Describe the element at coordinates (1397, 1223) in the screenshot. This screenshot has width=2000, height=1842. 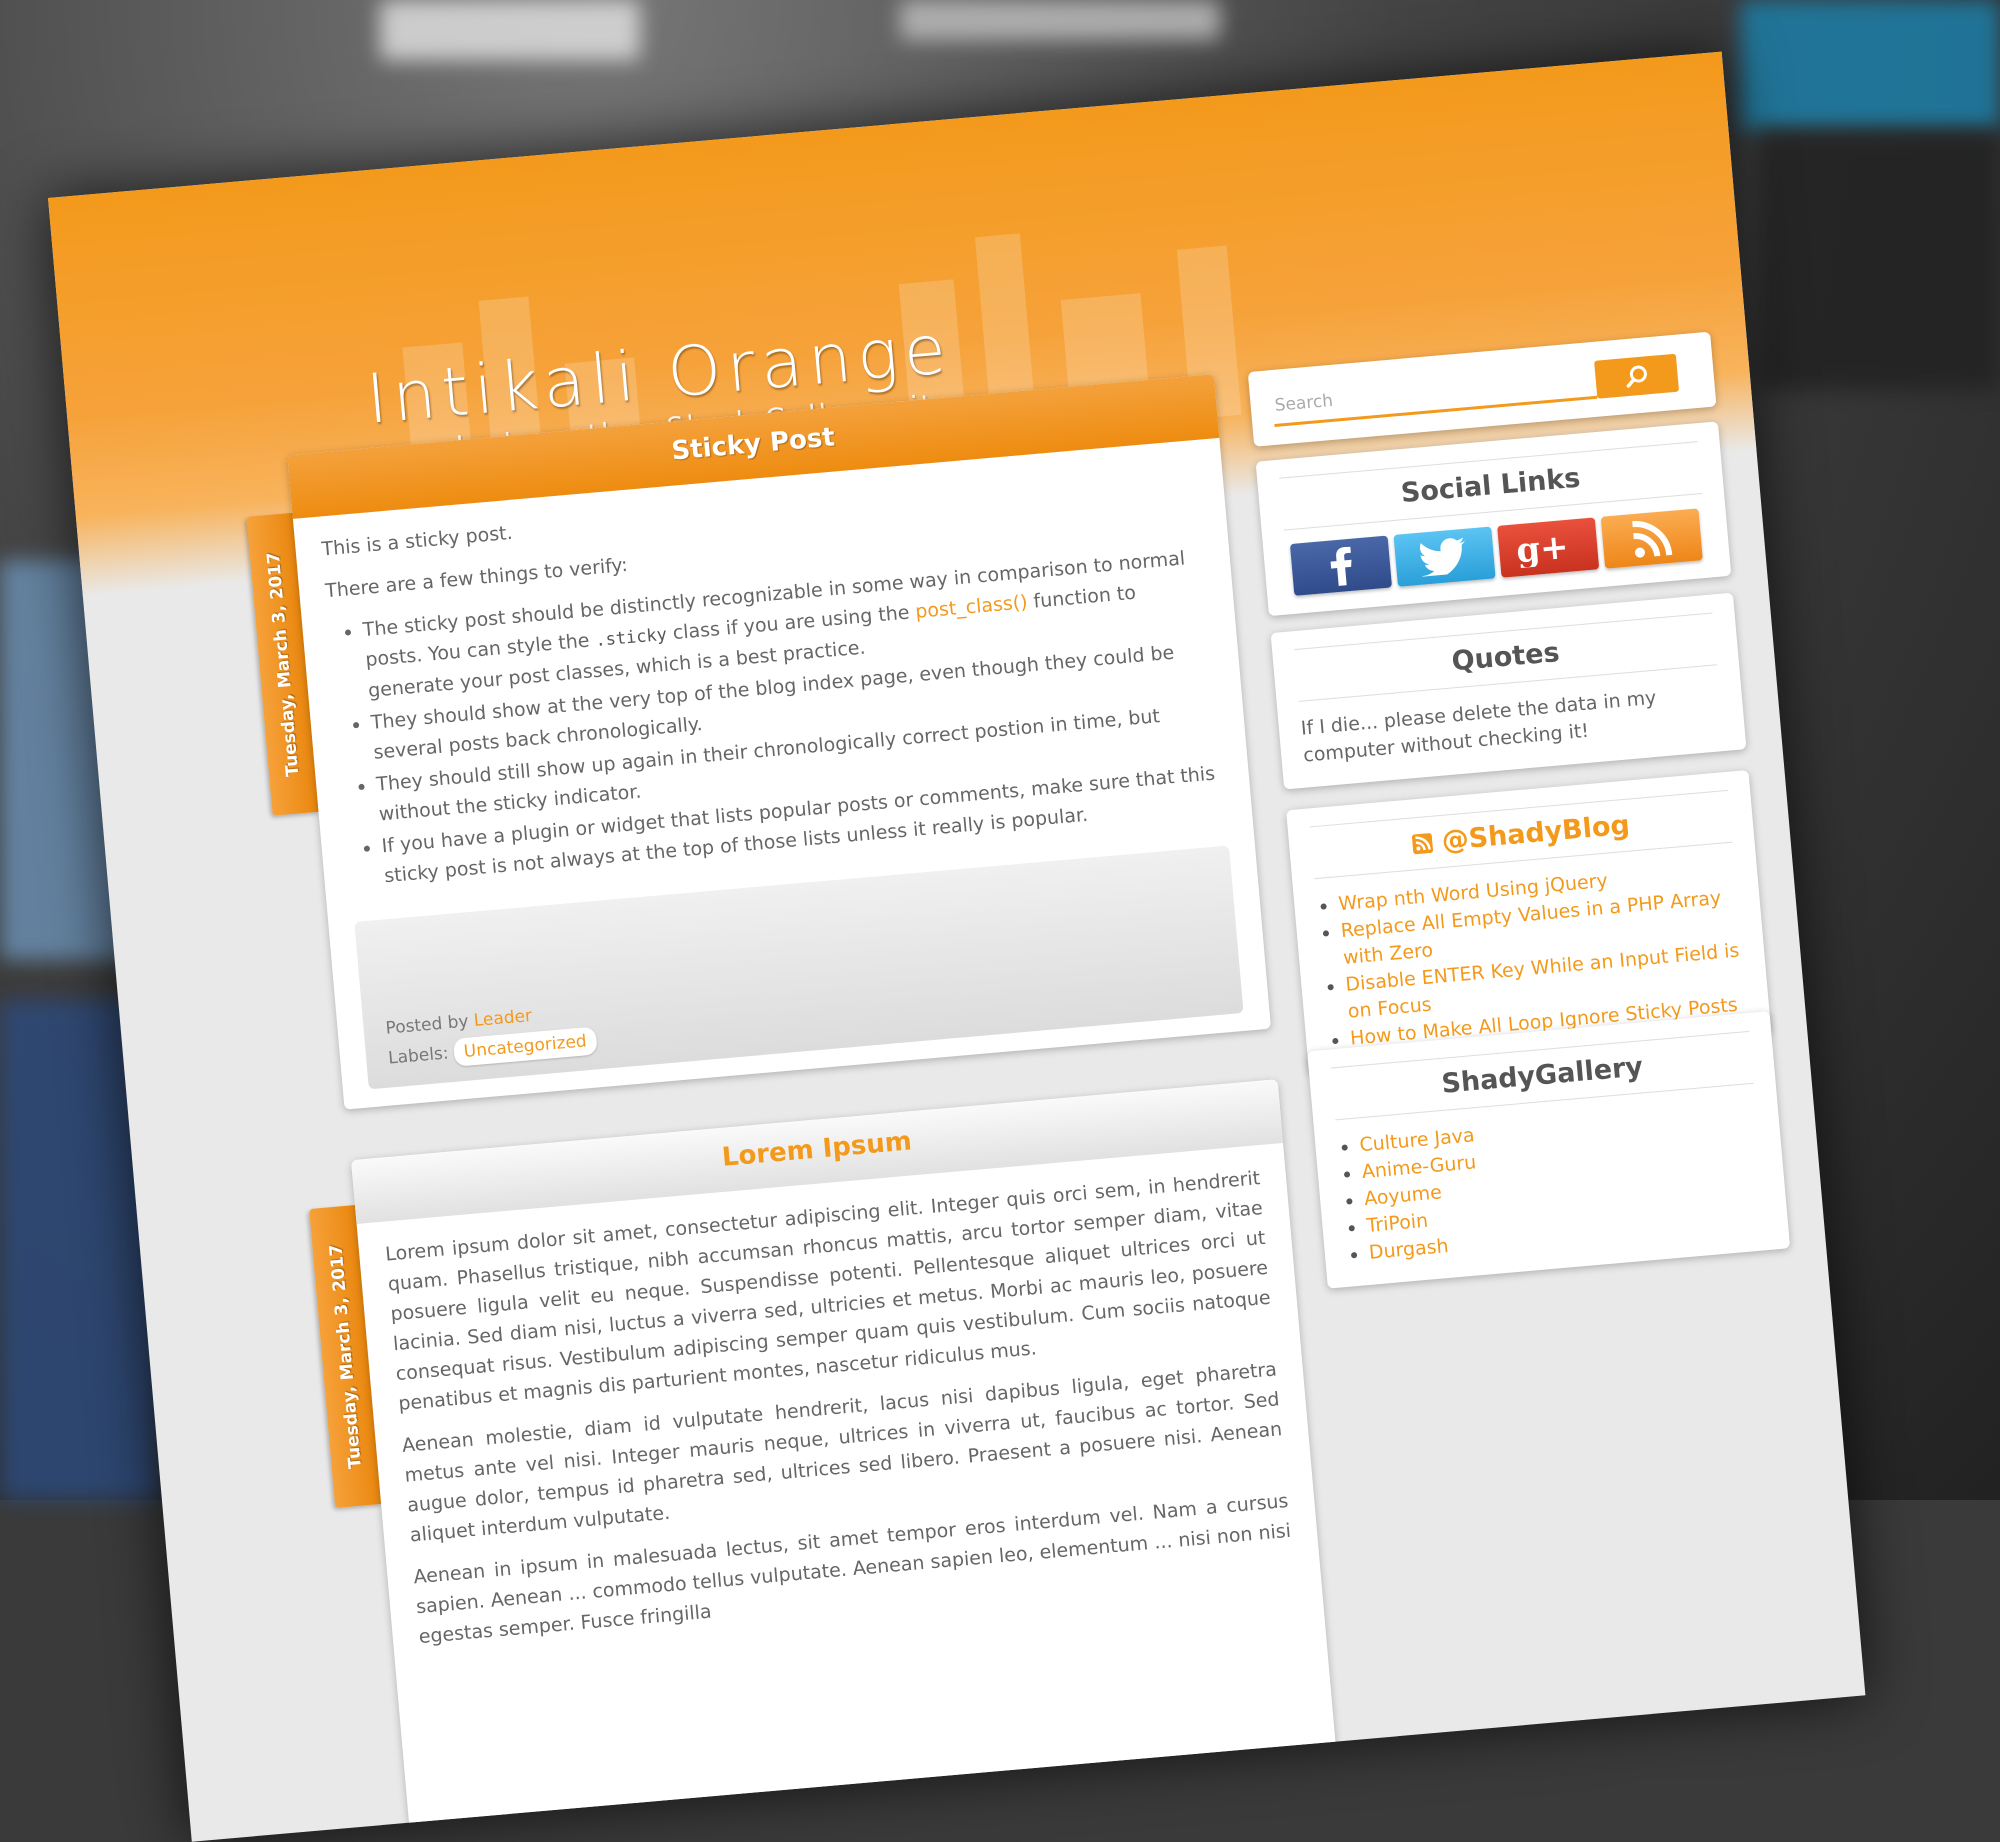
I see `gallery-link: TriPoin` at that location.